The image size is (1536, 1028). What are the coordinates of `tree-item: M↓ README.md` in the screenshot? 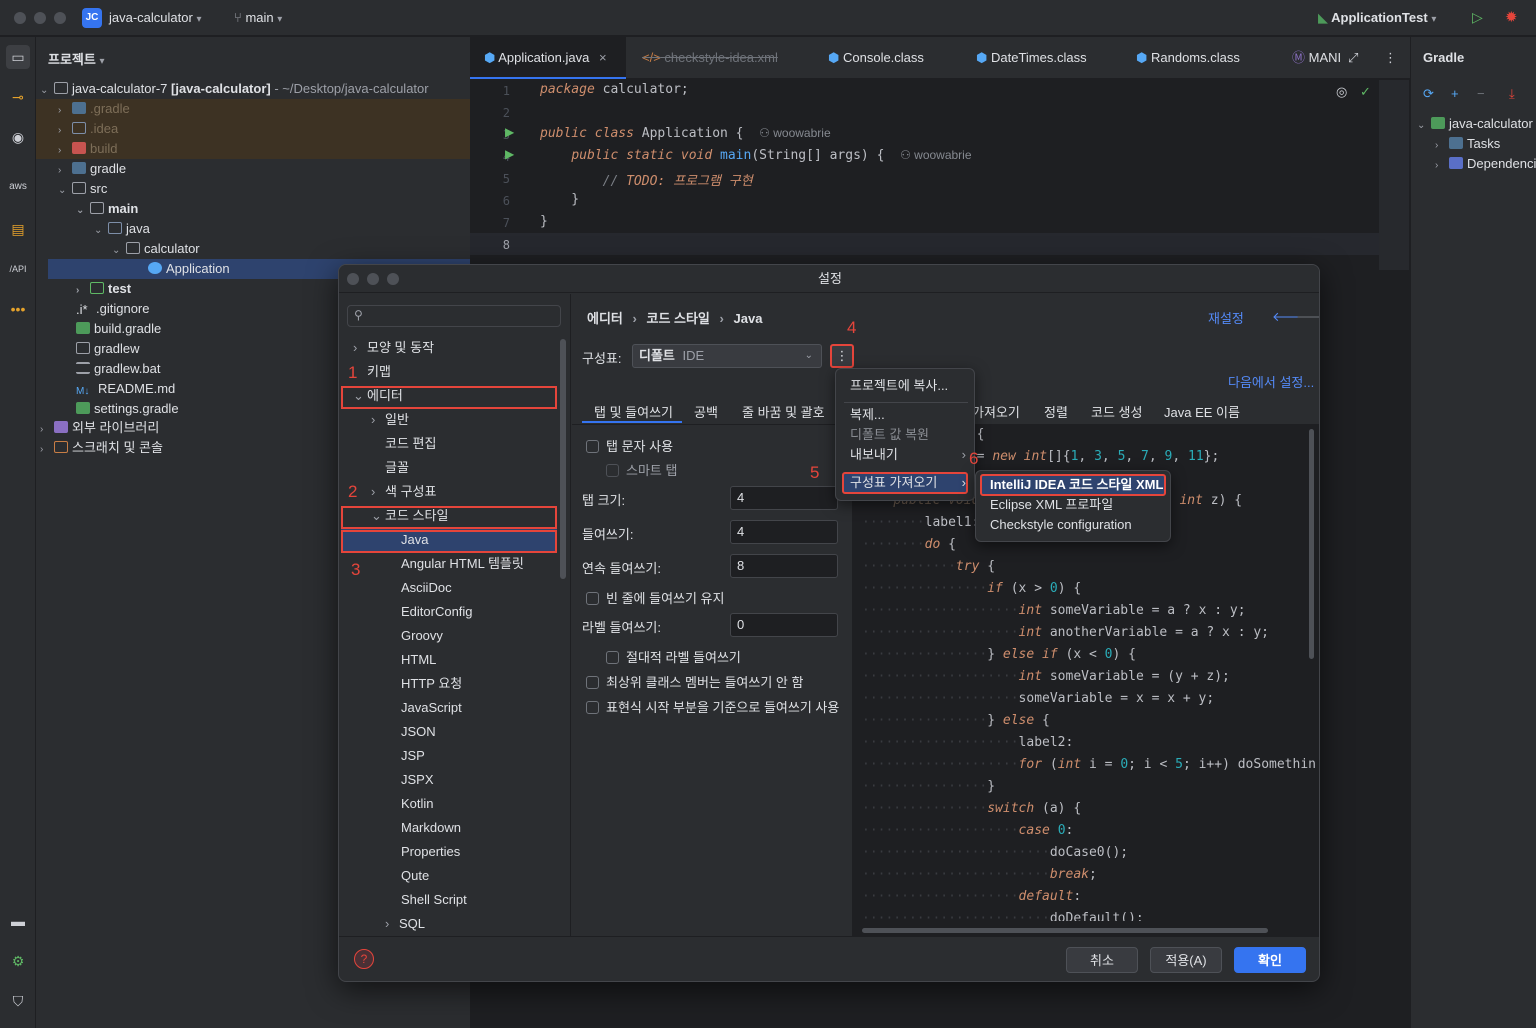 It's located at (125, 389).